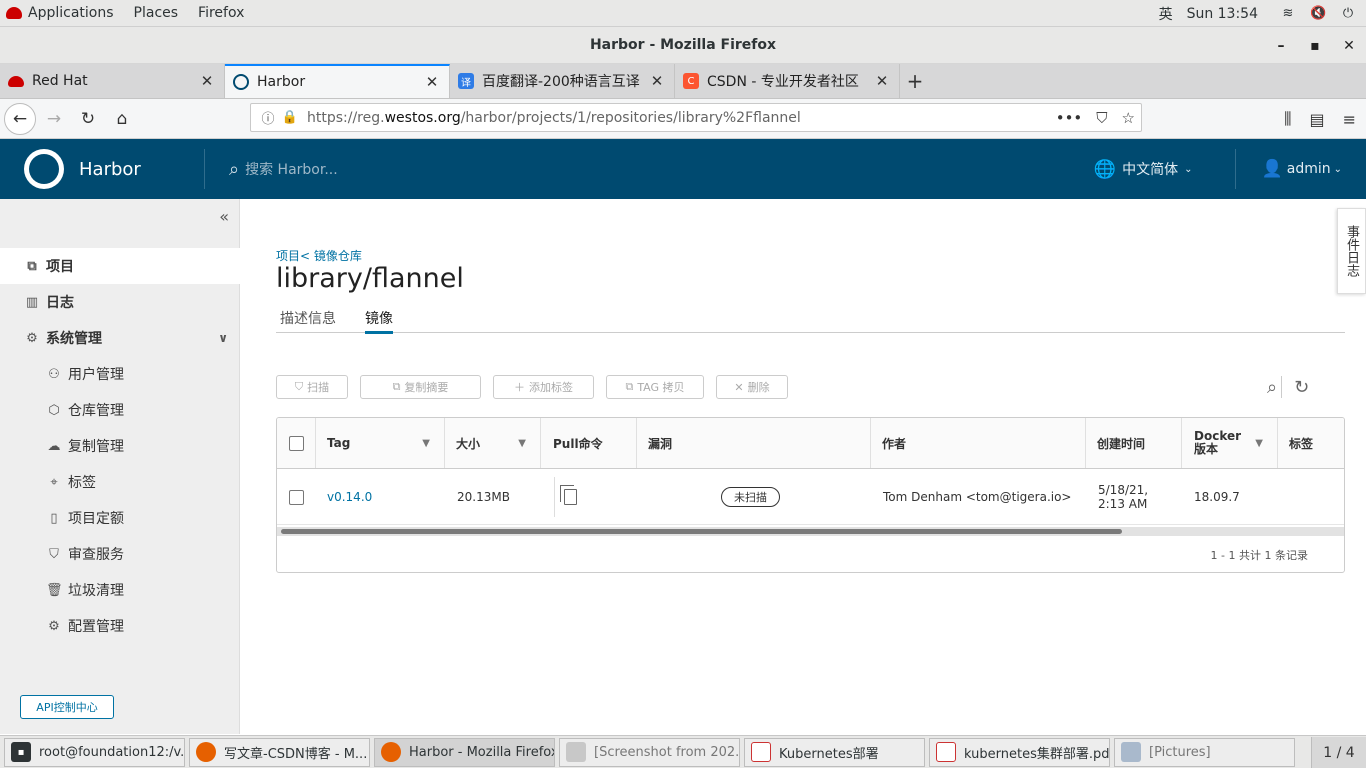 The image size is (1366, 768). Describe the element at coordinates (96, 447) in the screenshot. I see `sidebar-item-label: 复制管理` at that location.